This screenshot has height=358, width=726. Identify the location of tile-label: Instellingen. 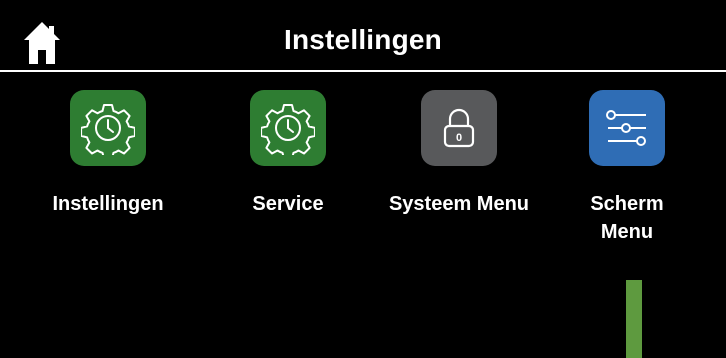
(108, 204).